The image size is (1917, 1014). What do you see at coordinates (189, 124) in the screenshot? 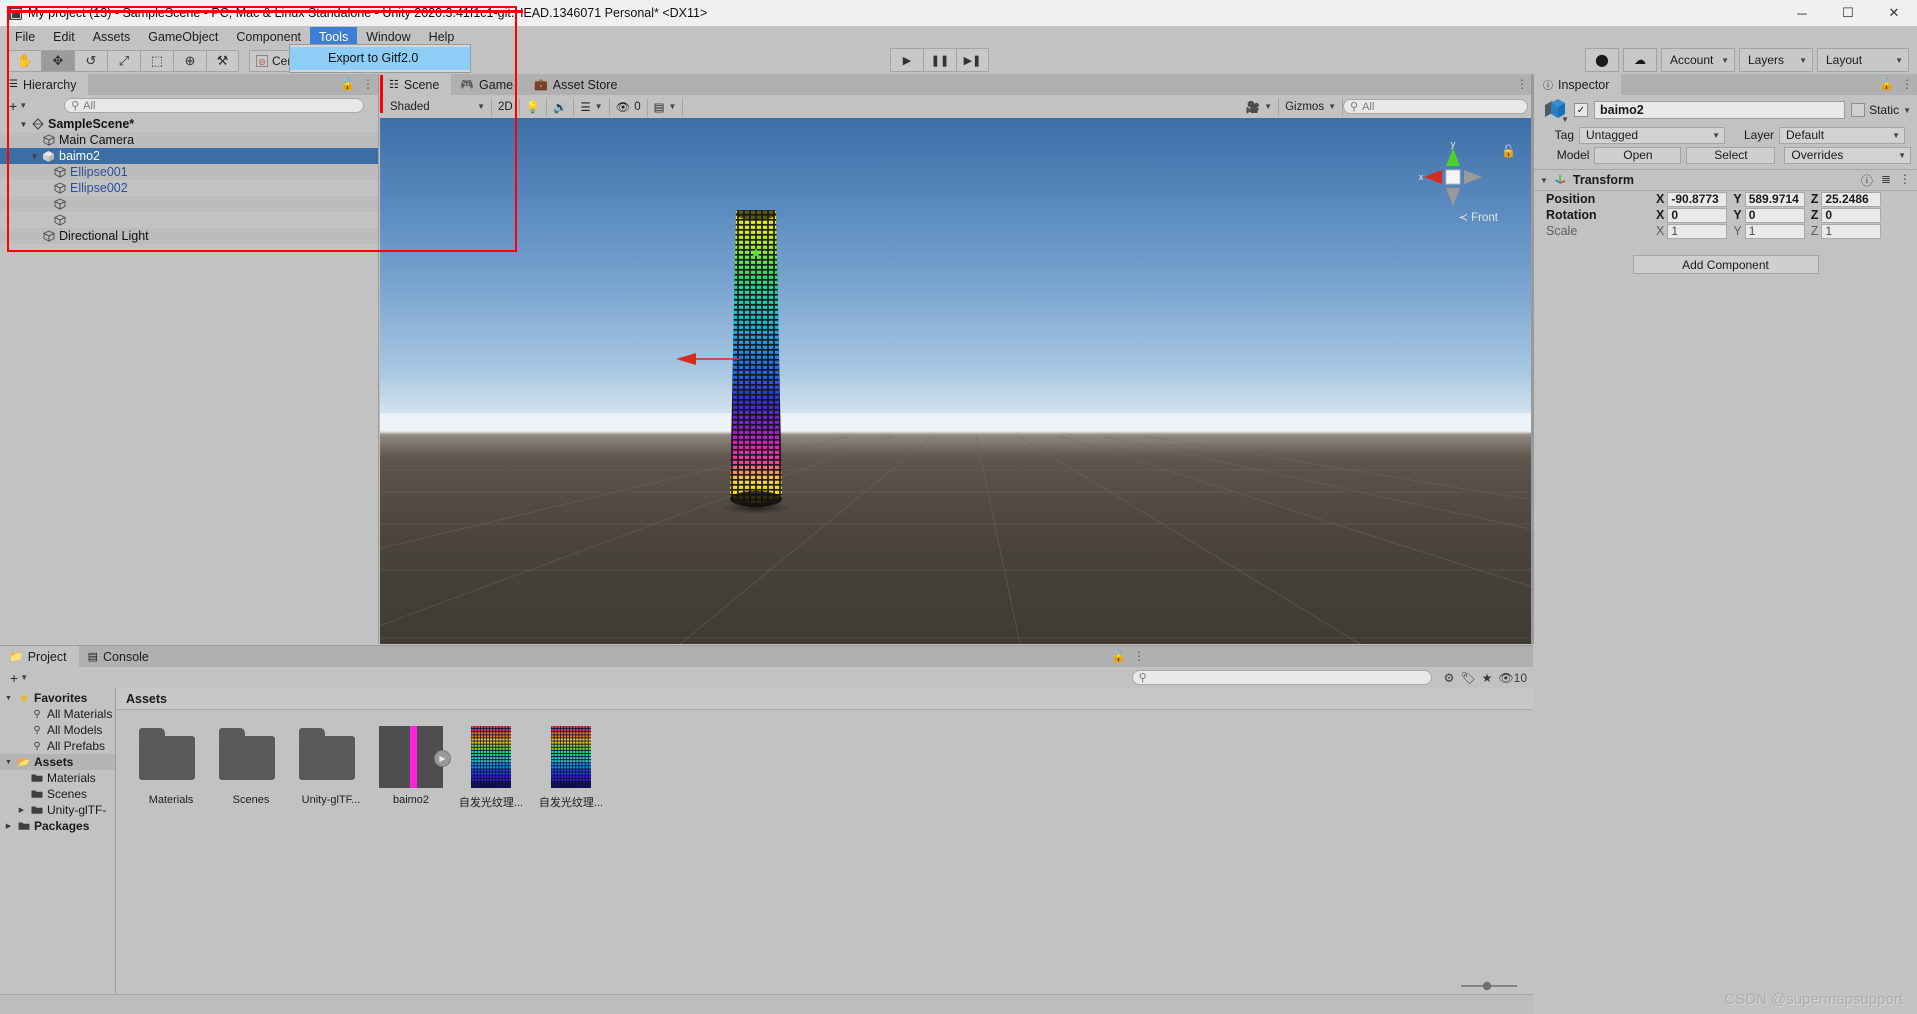
I see `hierarchy-row: ▼ SampleScene*` at bounding box center [189, 124].